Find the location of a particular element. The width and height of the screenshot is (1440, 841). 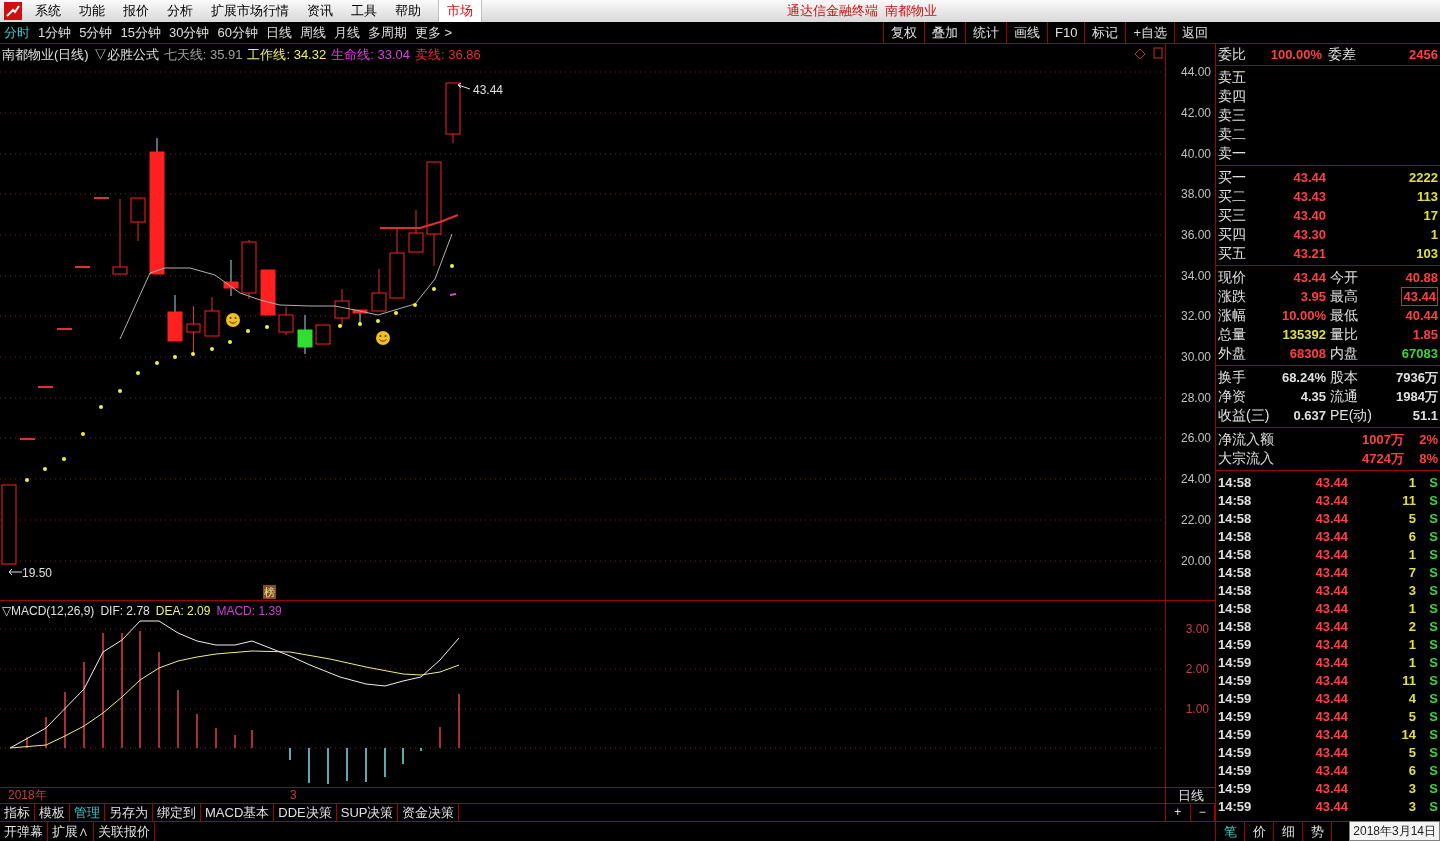

indicator-tab: 另存为 is located at coordinates (129, 812).